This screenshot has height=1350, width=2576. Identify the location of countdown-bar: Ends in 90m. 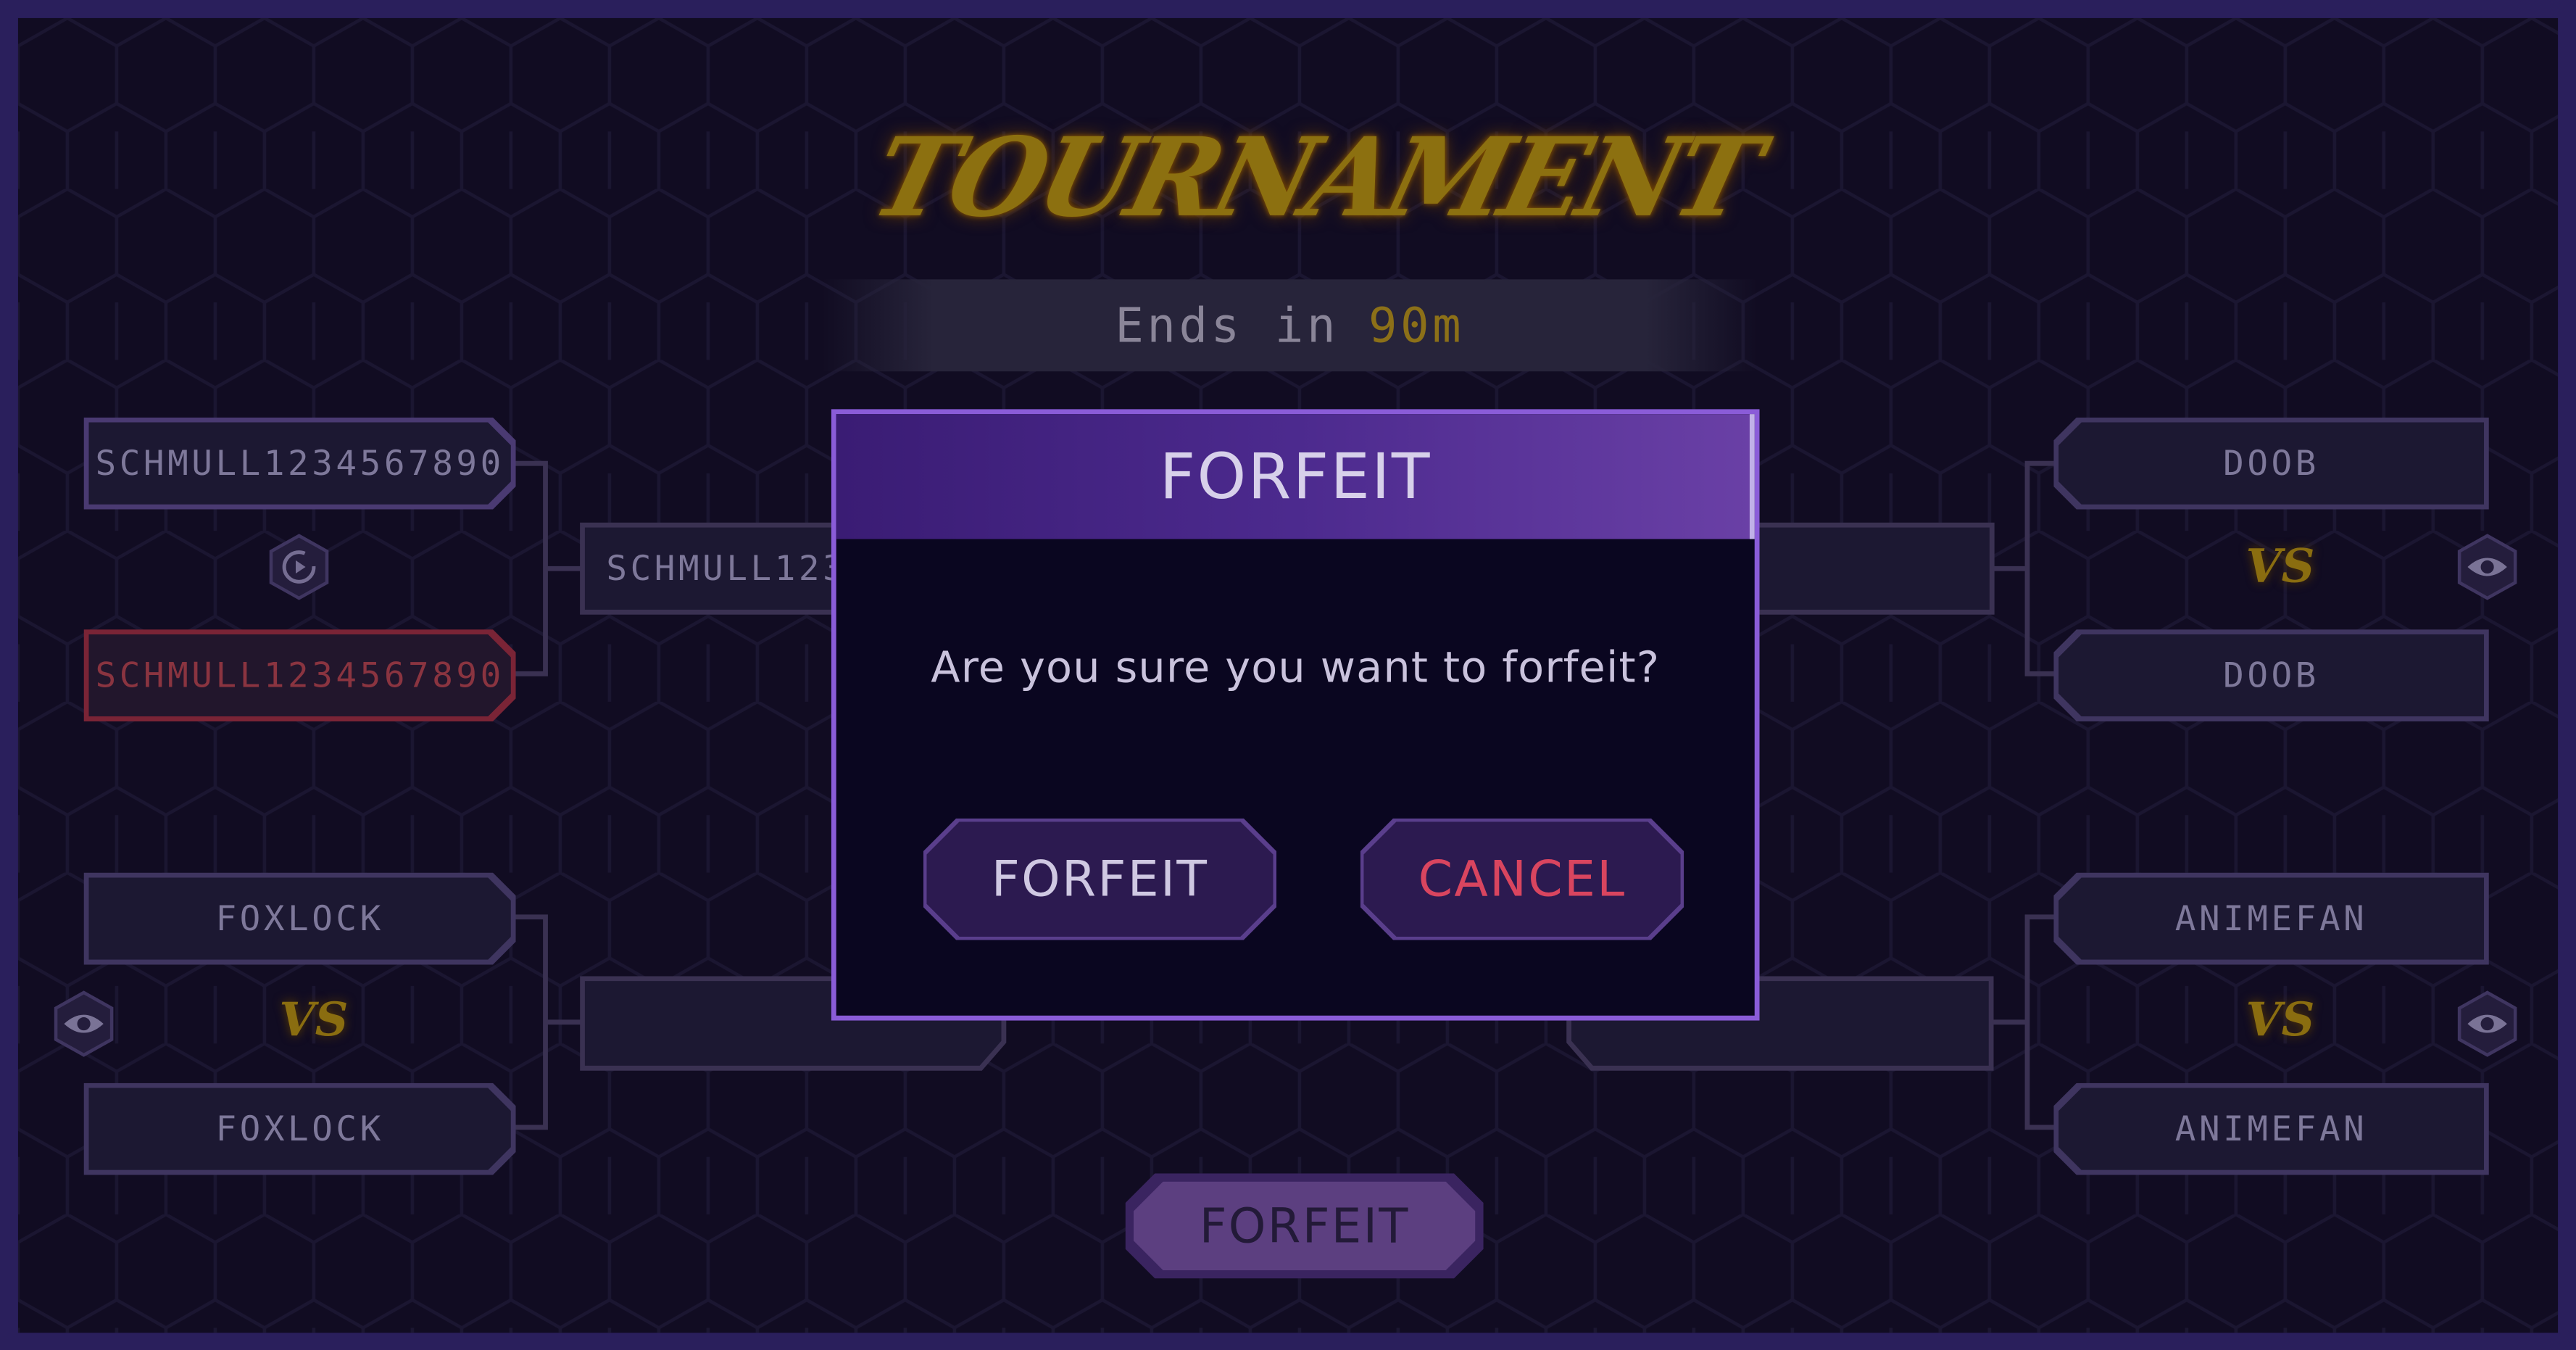
(1289, 325).